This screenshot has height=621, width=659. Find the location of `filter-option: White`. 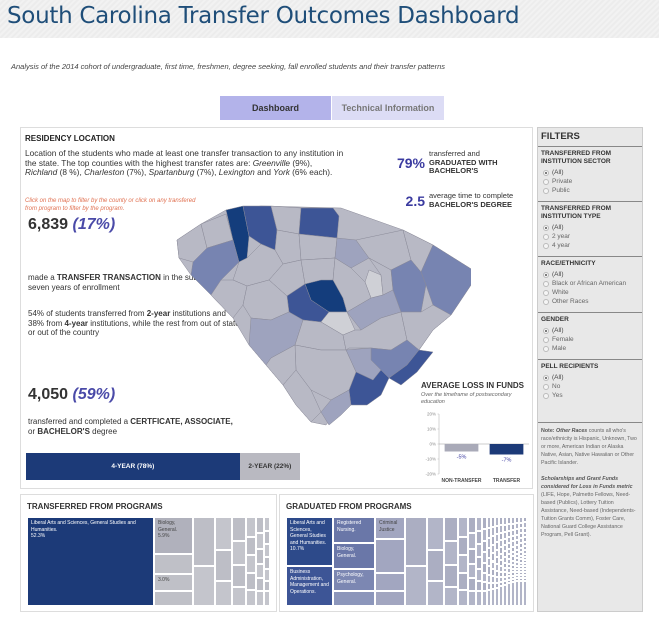

filter-option: White is located at coordinates (590, 292).